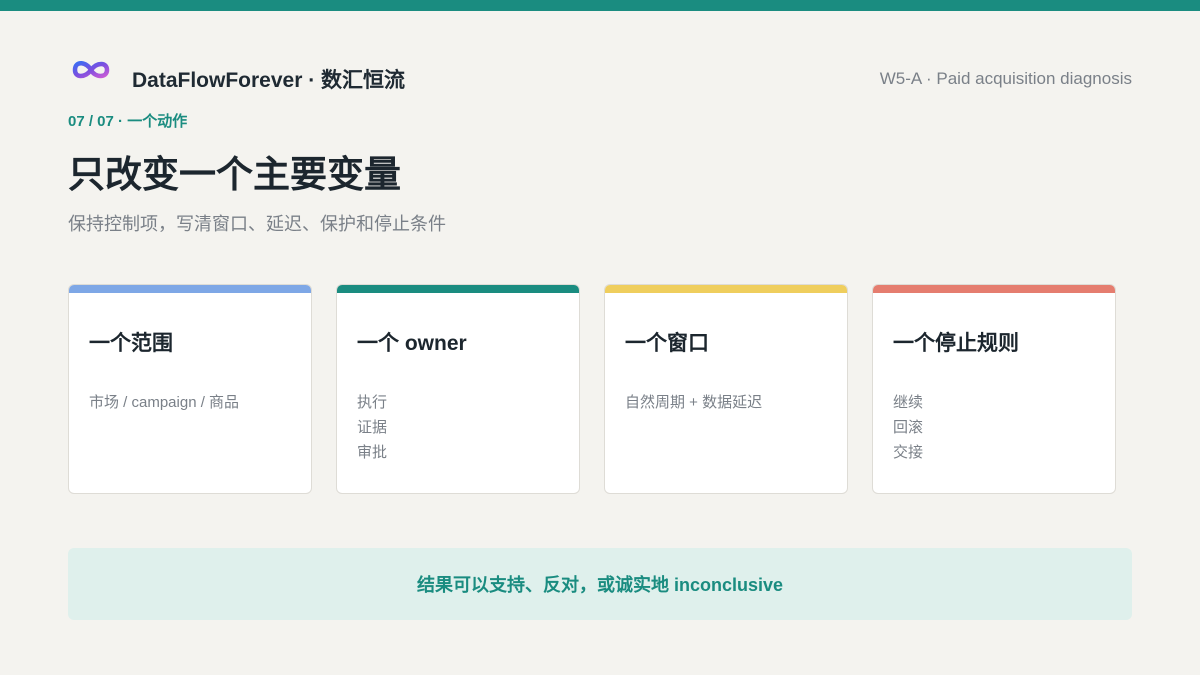  I want to click on card-line: 自然周期 + 数据延迟, so click(694, 402).